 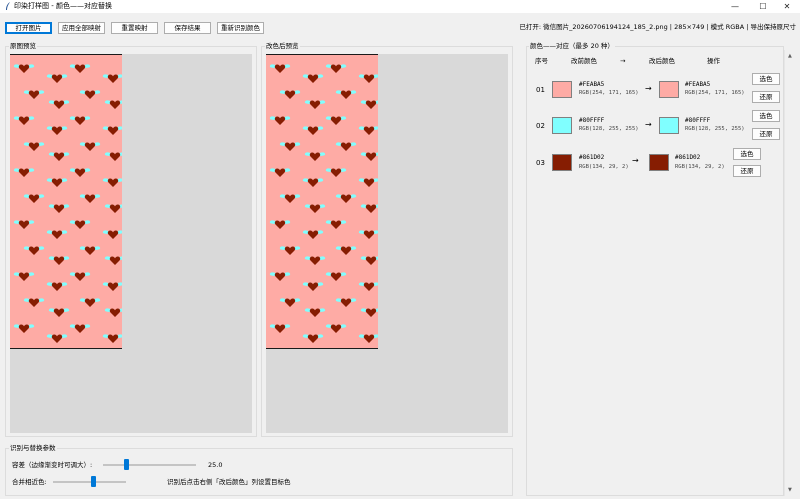 I want to click on mapping-scrollbar: ▲ ▼, so click(x=790, y=273).